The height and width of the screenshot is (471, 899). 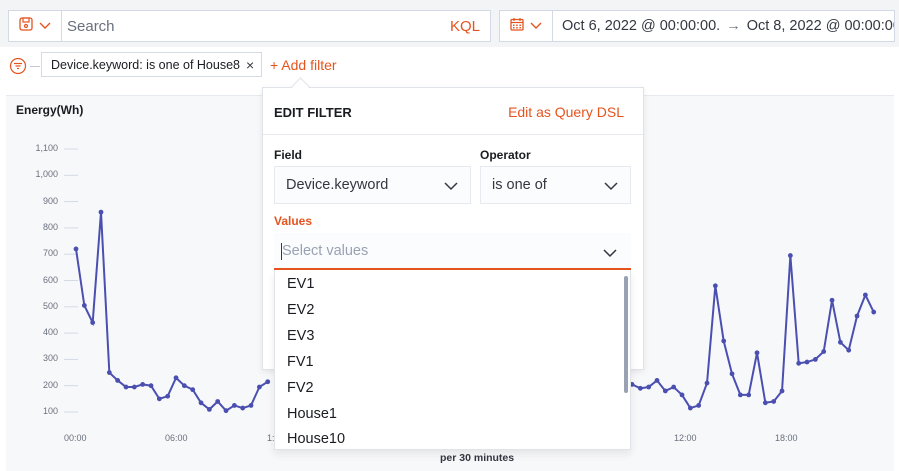 I want to click on list-option: House10, so click(x=316, y=439).